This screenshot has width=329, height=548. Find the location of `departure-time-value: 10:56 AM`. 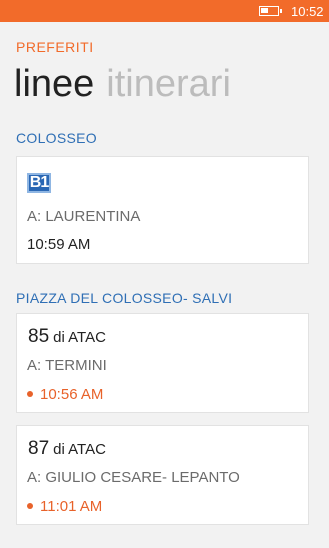

departure-time-value: 10:56 AM is located at coordinates (72, 394).